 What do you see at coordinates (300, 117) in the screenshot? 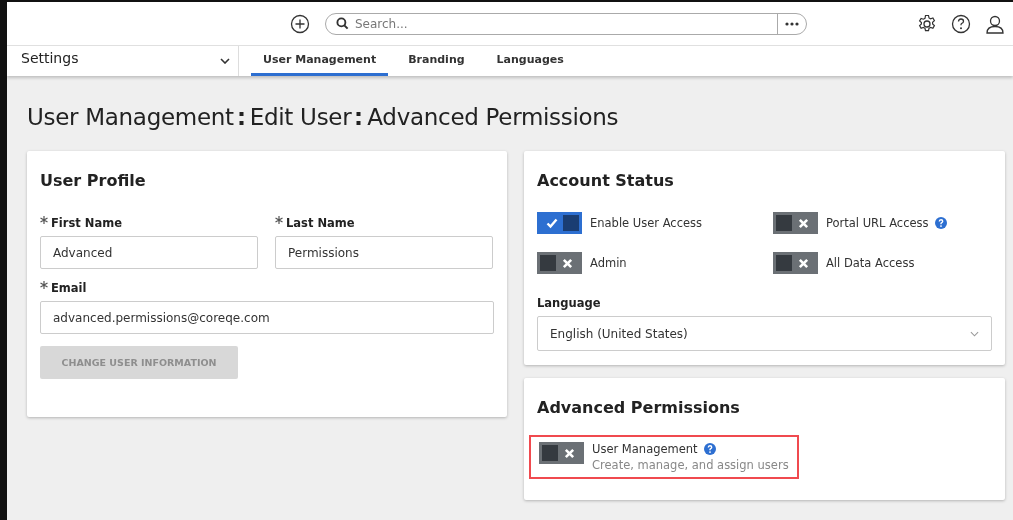
I see `breadcrumb-title: Edit User` at bounding box center [300, 117].